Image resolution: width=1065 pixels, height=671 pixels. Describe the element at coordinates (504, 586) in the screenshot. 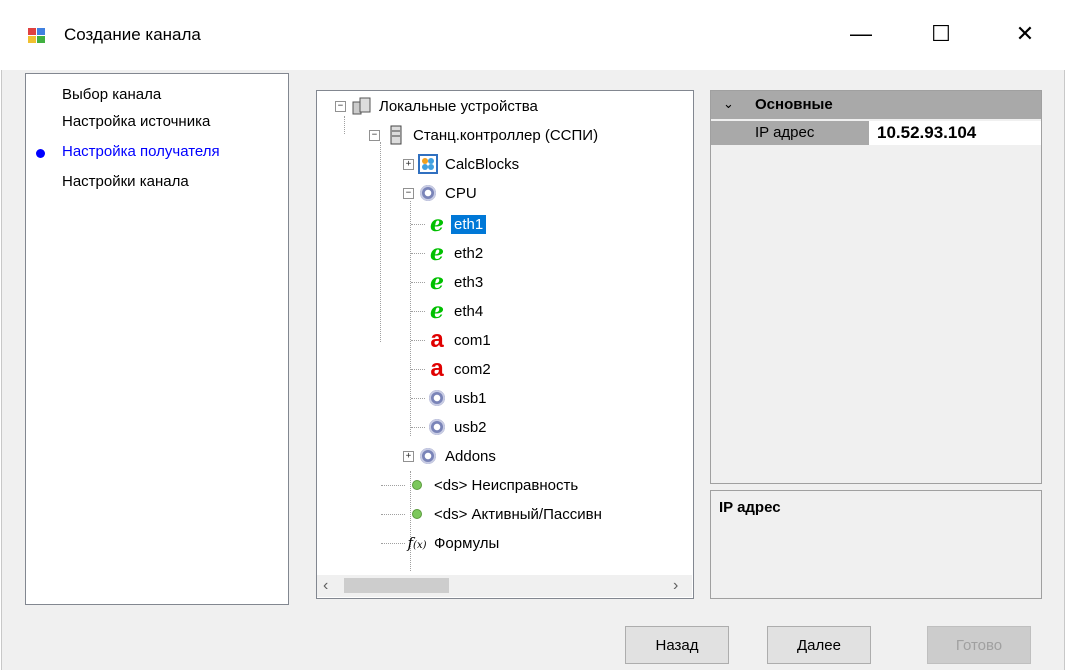

I see `tree-horizontal-scrollbar: ‹ ›` at that location.